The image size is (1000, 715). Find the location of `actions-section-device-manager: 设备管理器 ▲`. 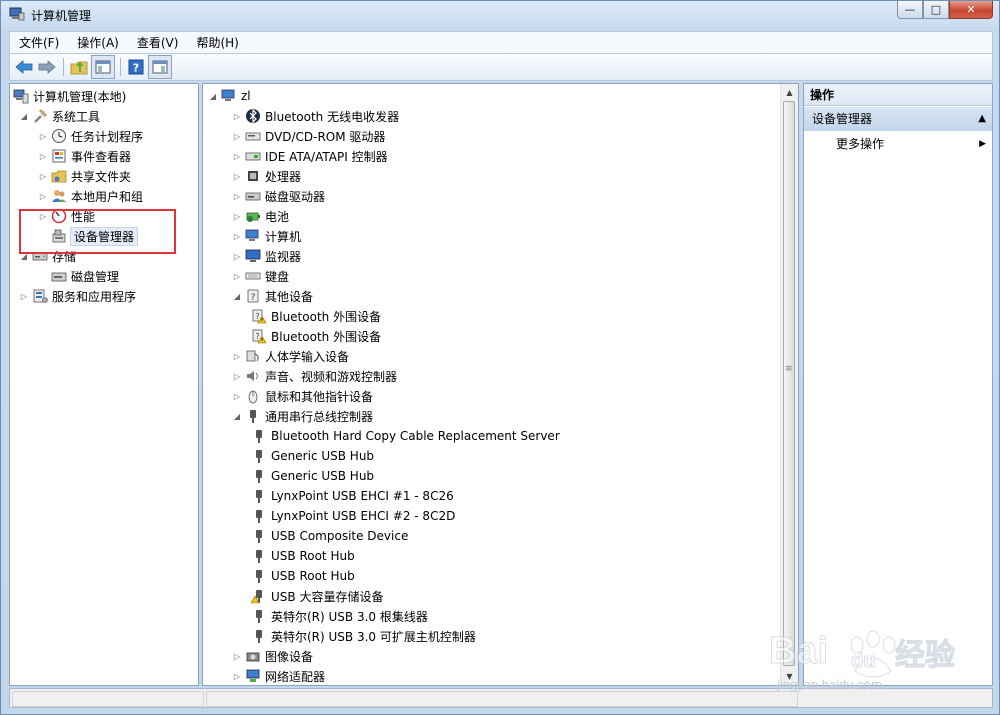

actions-section-device-manager: 设备管理器 ▲ is located at coordinates (898, 119).